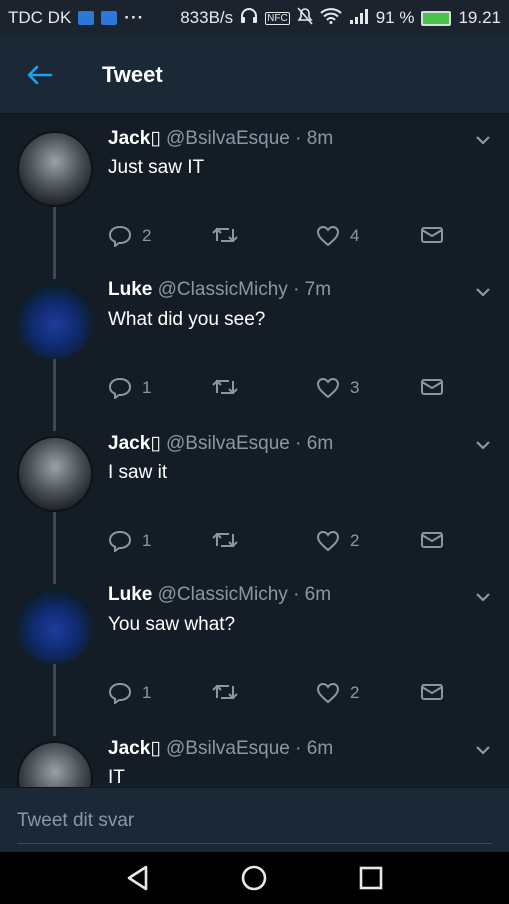  I want to click on clock: 19.21, so click(479, 17).